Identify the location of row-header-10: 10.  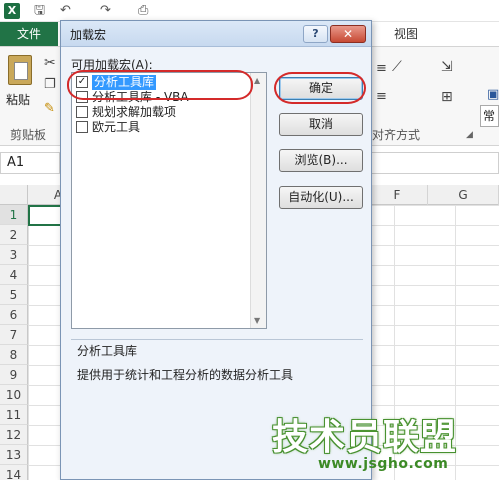
(14, 395).